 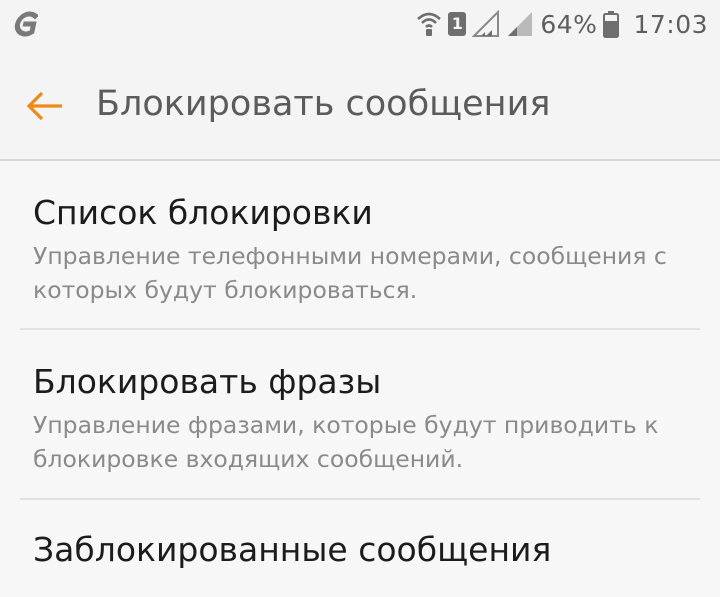 I want to click on wifi-calling-icon, so click(x=429, y=24).